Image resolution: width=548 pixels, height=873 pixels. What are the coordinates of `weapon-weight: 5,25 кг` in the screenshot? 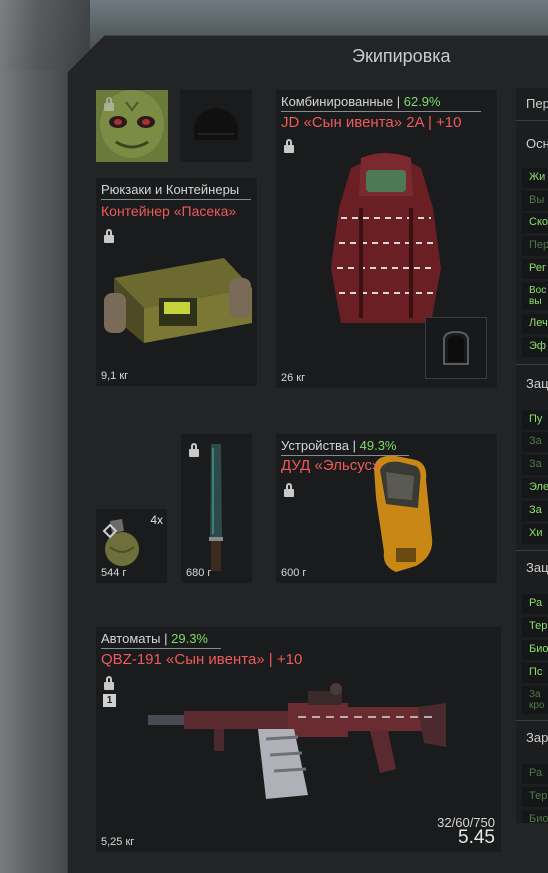 It's located at (118, 842).